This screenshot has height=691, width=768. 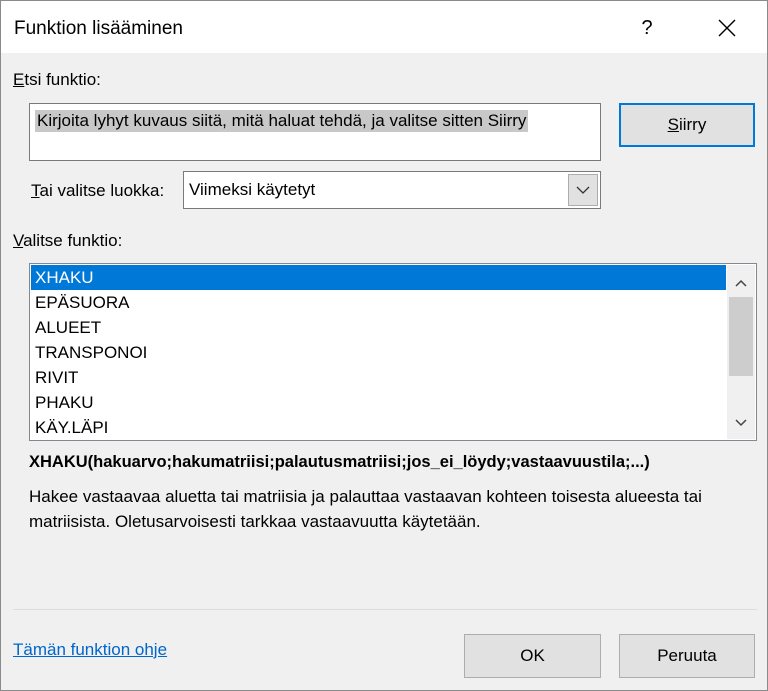 I want to click on scrollbar, so click(x=741, y=352).